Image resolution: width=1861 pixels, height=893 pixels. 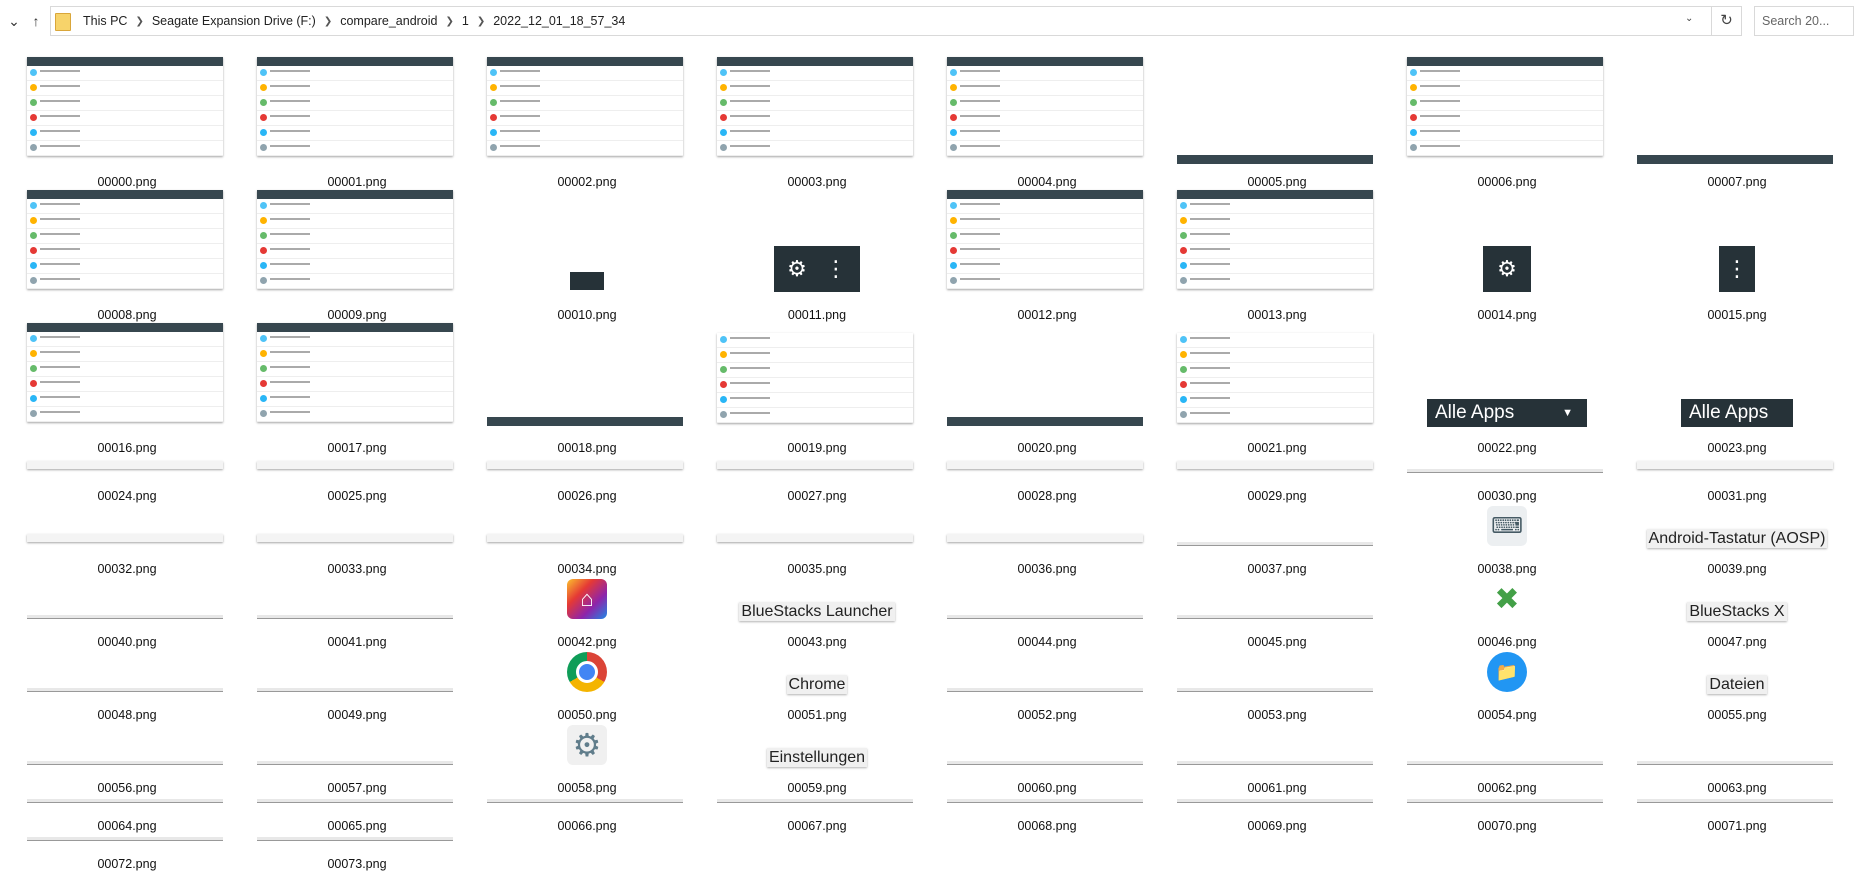 I want to click on file-name: 00008.png, so click(x=127, y=315).